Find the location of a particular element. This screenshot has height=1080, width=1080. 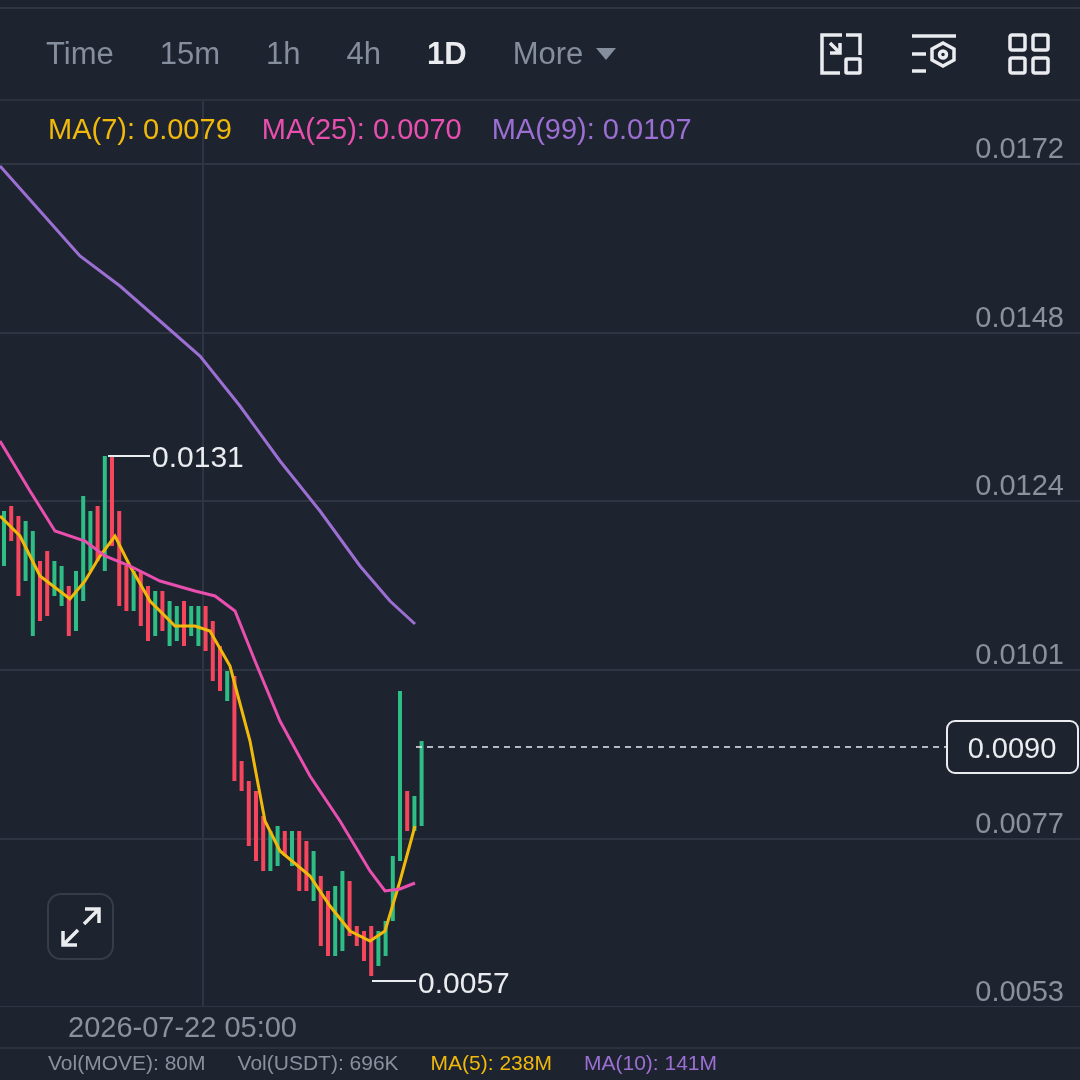

interval-tab: Time is located at coordinates (80, 54).